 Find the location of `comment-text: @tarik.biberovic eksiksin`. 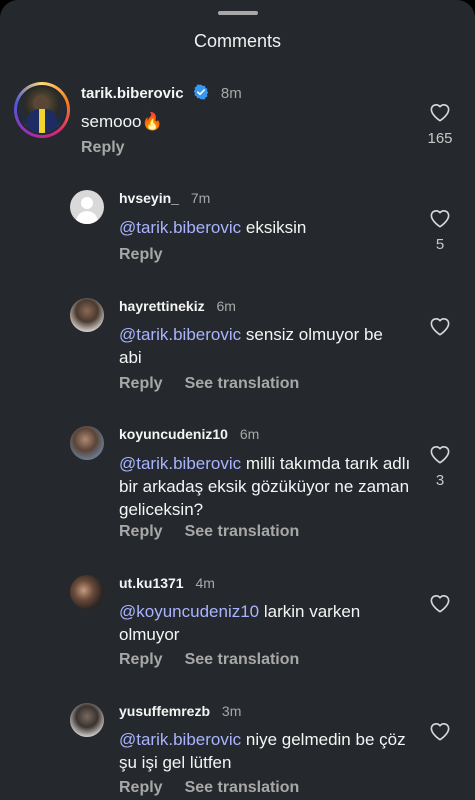

comment-text: @tarik.biberovic eksiksin is located at coordinates (264, 227).